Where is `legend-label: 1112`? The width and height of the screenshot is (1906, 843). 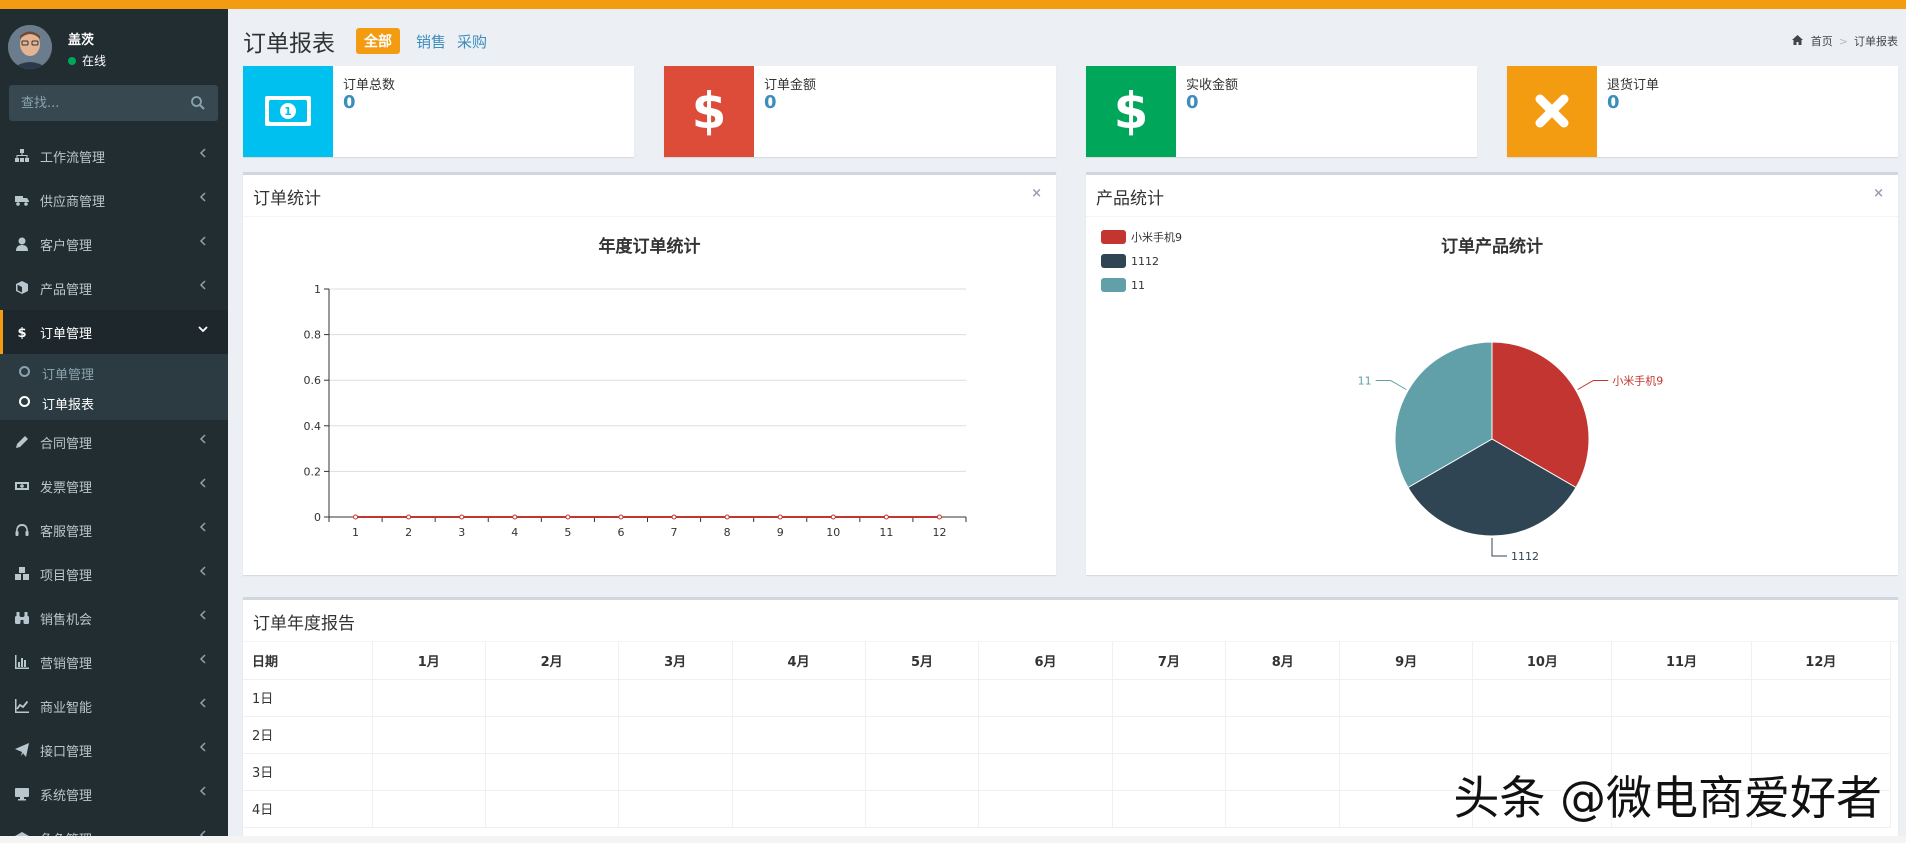
legend-label: 1112 is located at coordinates (1145, 261).